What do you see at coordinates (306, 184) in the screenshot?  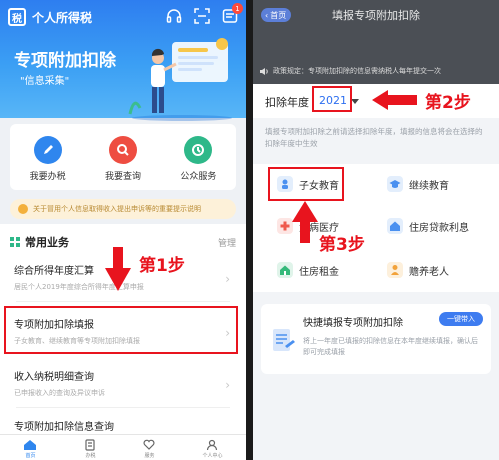 I see `highlight-box-child-education` at bounding box center [306, 184].